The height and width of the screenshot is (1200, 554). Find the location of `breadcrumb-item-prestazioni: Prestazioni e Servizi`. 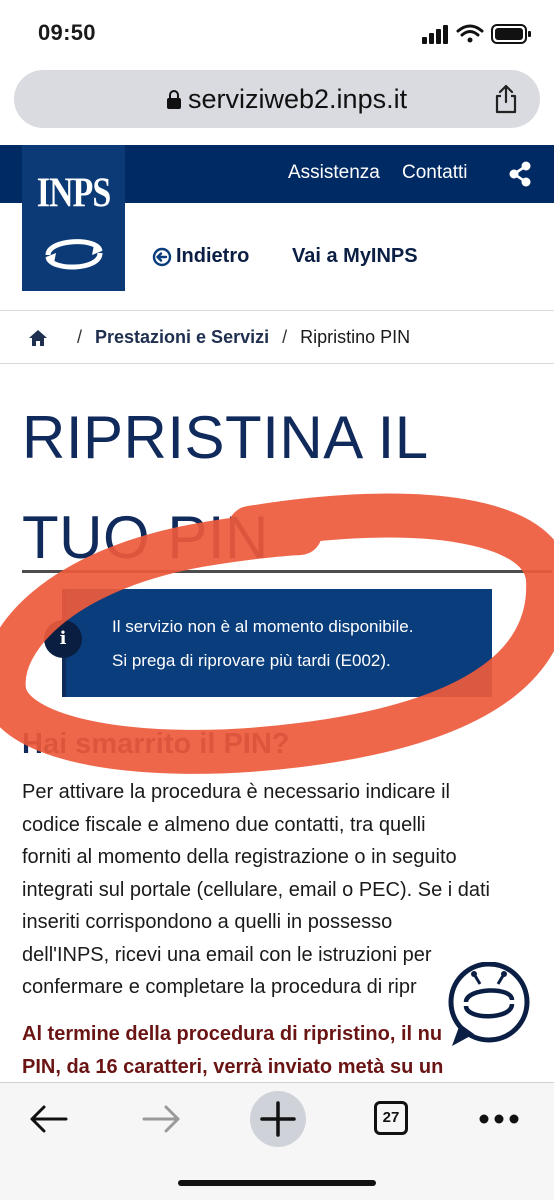

breadcrumb-item-prestazioni: Prestazioni e Servizi is located at coordinates (182, 337).